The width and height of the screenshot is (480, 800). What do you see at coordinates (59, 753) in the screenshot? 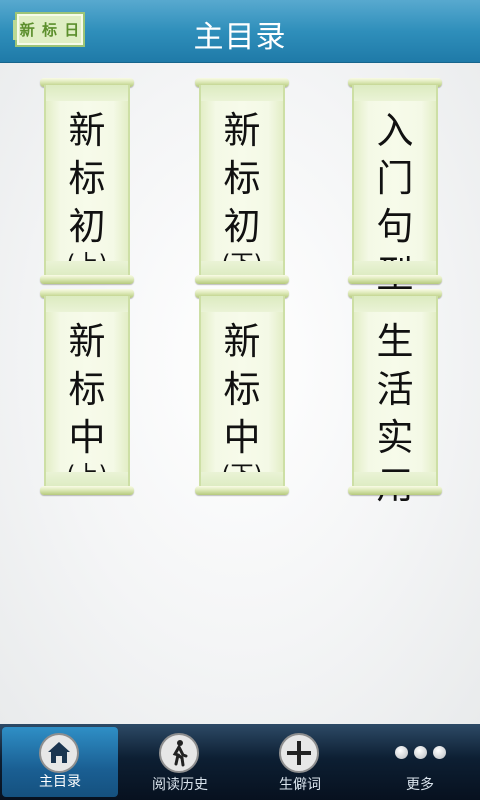
I see `home-icon` at bounding box center [59, 753].